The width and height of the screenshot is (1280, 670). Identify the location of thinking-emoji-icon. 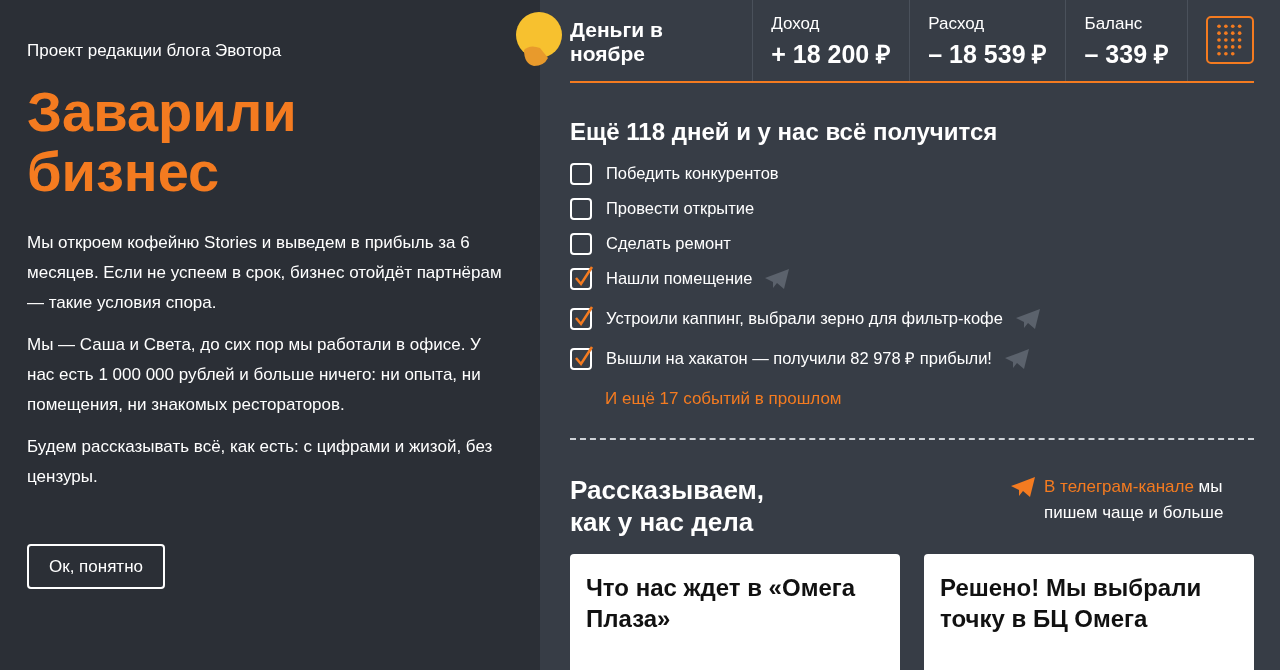
(539, 39).